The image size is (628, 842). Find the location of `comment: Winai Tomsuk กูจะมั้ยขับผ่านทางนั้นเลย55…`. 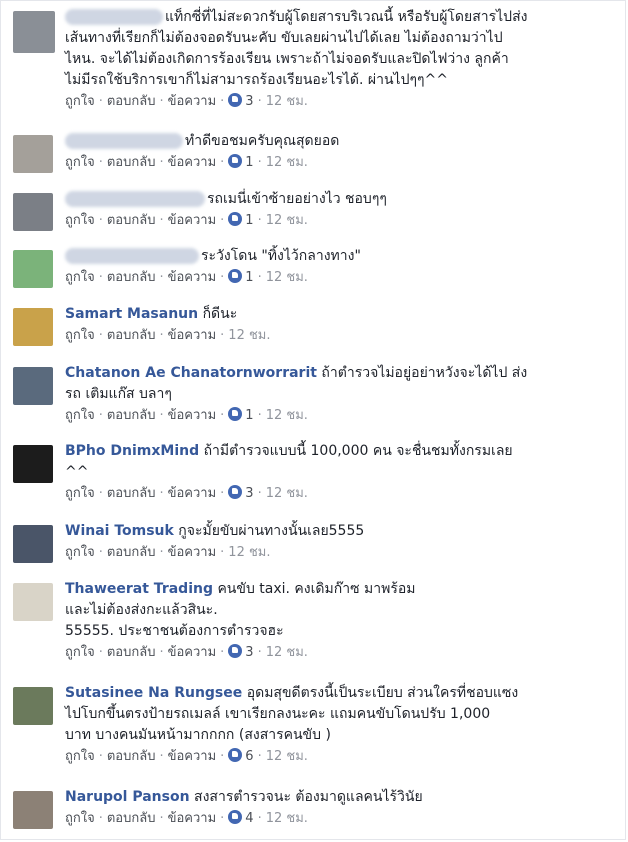

comment: Winai Tomsuk กูจะมั้ยขับผ่านทางนั้นเลย55… is located at coordinates (316, 546).